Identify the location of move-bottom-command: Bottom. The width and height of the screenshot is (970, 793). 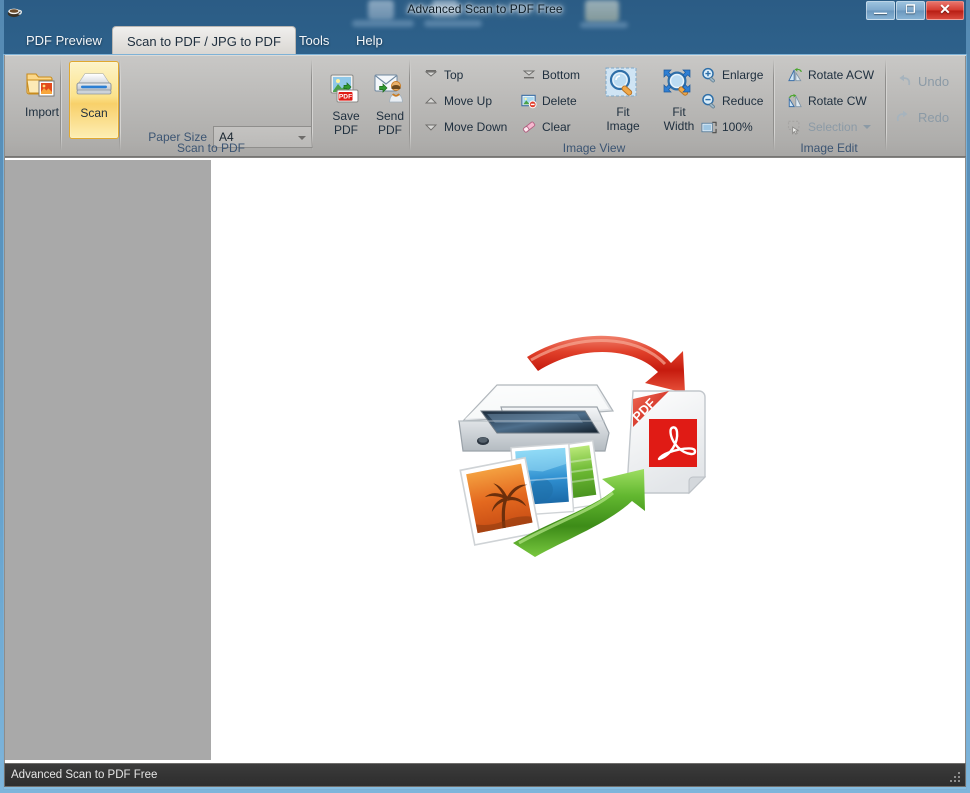
(550, 75).